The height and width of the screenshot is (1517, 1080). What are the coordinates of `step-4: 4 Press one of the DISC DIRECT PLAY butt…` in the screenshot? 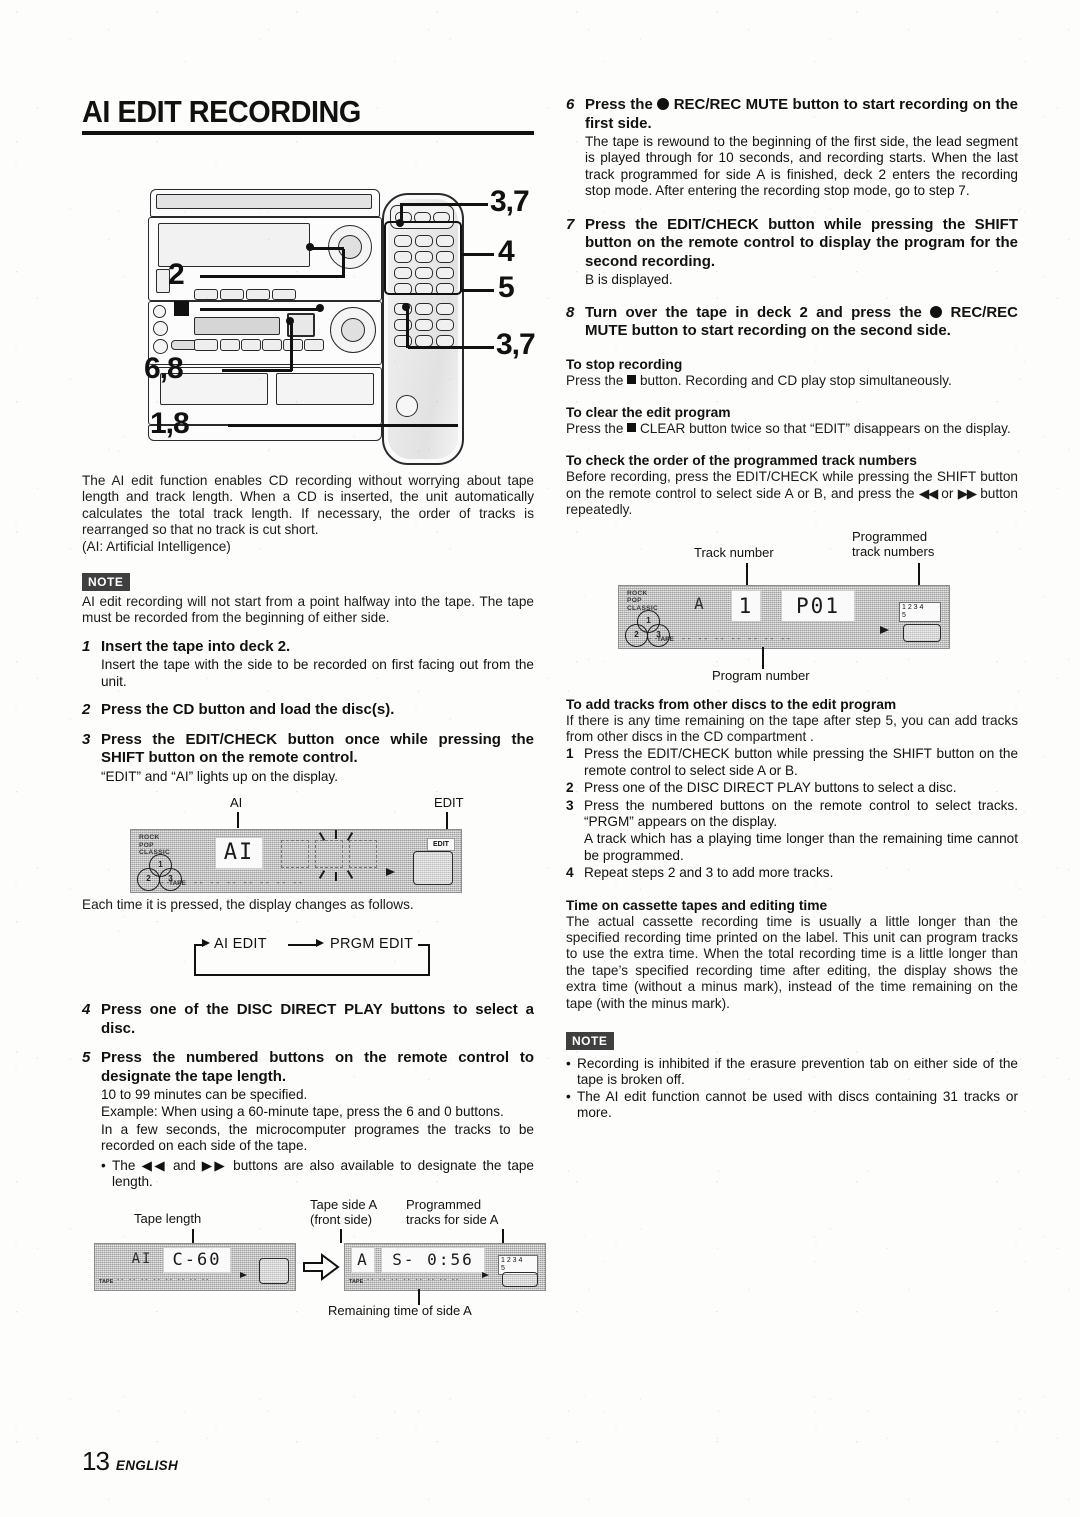 It's located at (308, 1019).